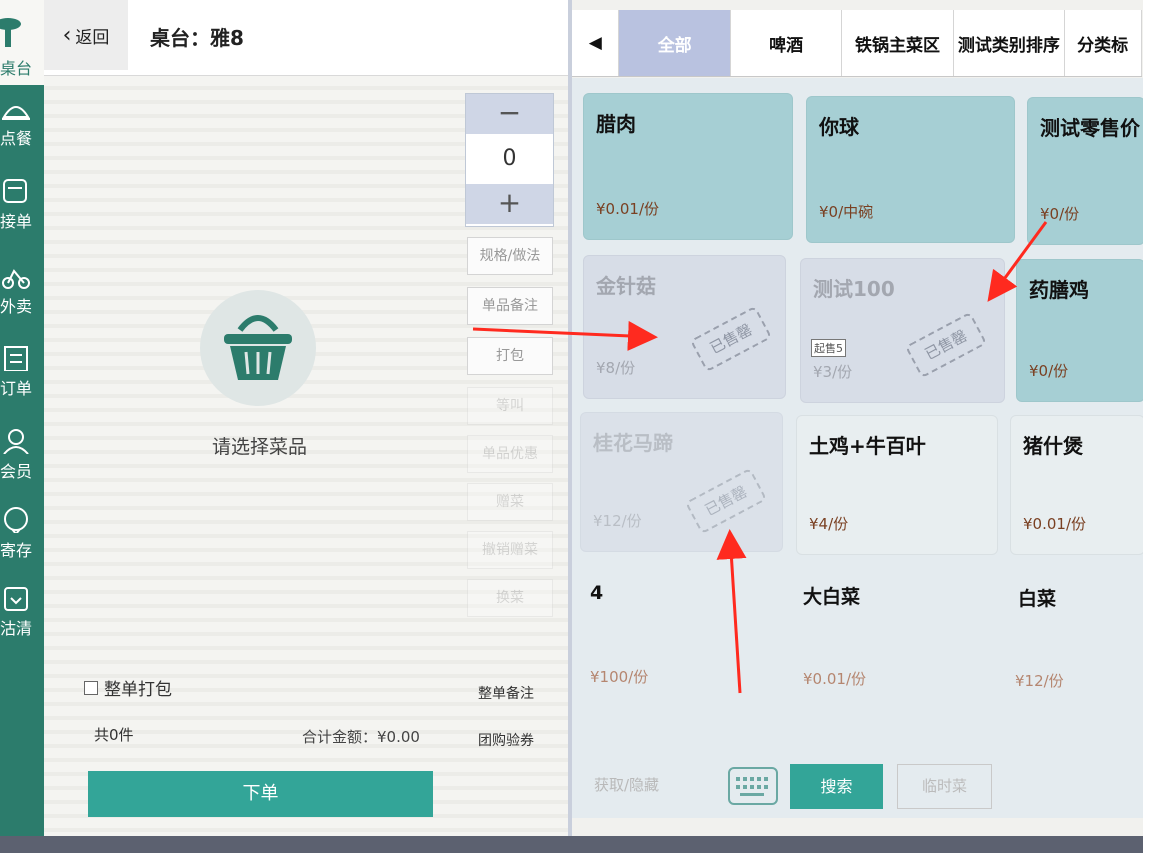 Image resolution: width=1149 pixels, height=853 pixels. What do you see at coordinates (22, 290) in the screenshot?
I see `nav-item-delivery: 外卖` at bounding box center [22, 290].